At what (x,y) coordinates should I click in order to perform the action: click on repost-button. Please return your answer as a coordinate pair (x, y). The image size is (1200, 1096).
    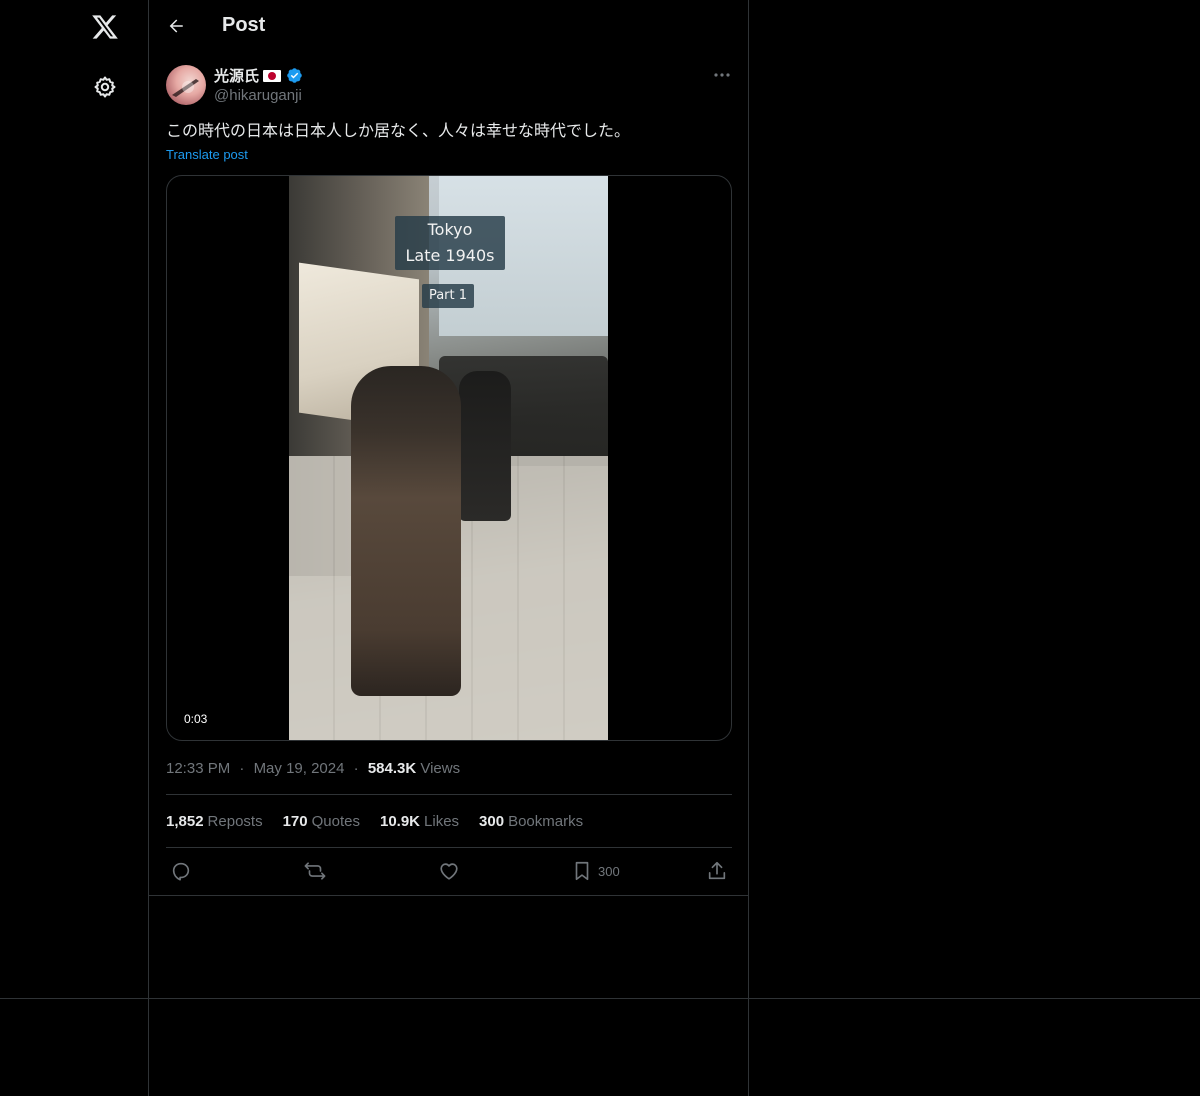
    Looking at the image, I should click on (315, 871).